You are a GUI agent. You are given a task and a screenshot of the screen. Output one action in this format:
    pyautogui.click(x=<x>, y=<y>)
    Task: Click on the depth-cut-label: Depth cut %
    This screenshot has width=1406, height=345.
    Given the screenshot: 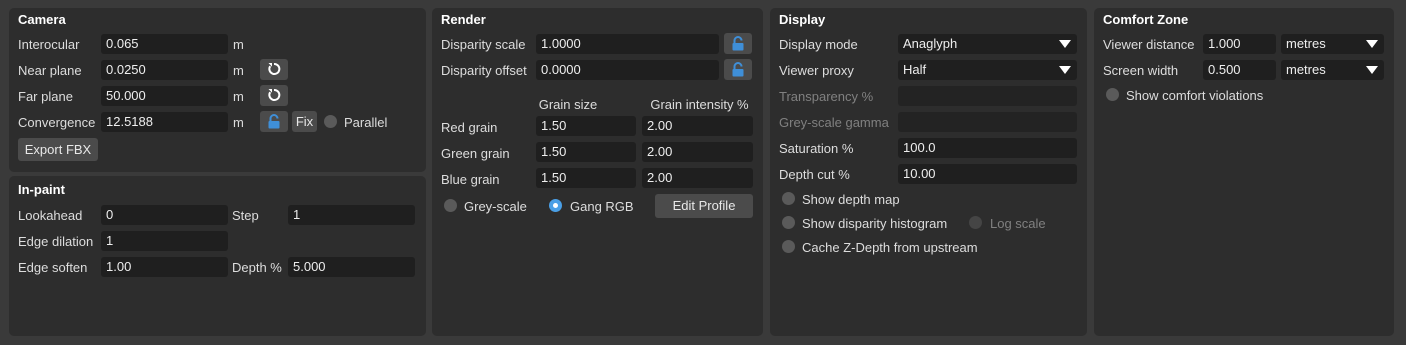 What is the action you would take?
    pyautogui.click(x=814, y=174)
    